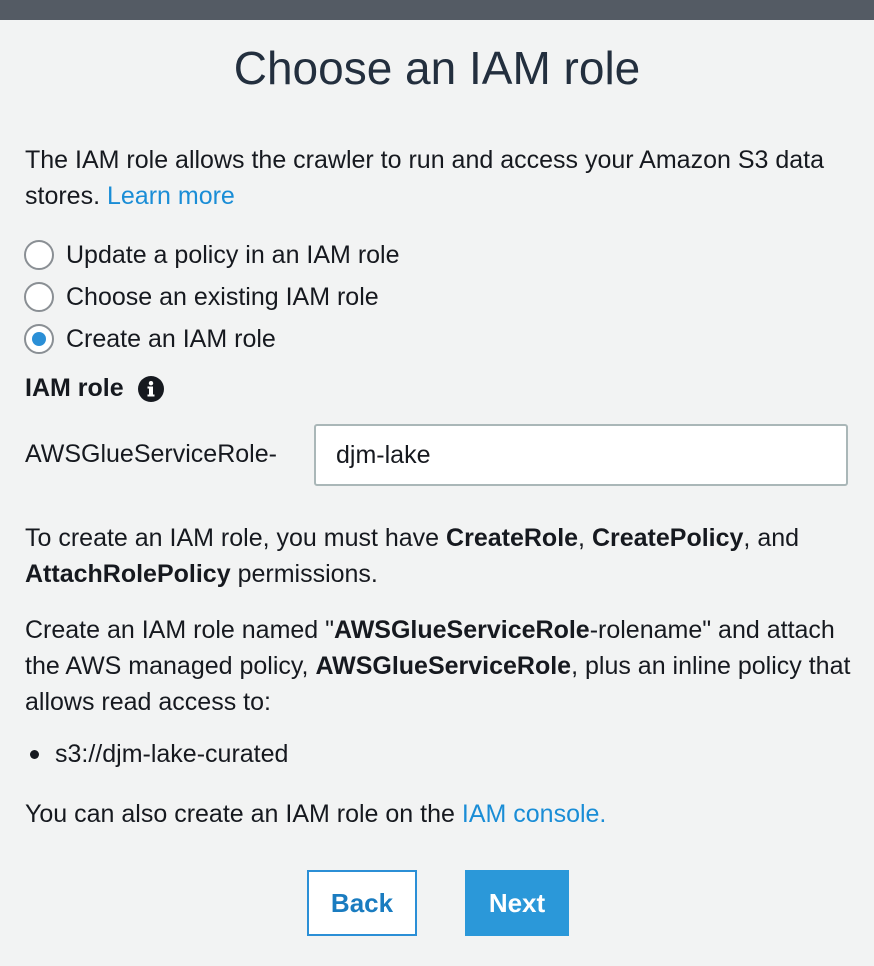 The image size is (874, 966). What do you see at coordinates (171, 196) in the screenshot?
I see `learn-more-link: Learn more` at bounding box center [171, 196].